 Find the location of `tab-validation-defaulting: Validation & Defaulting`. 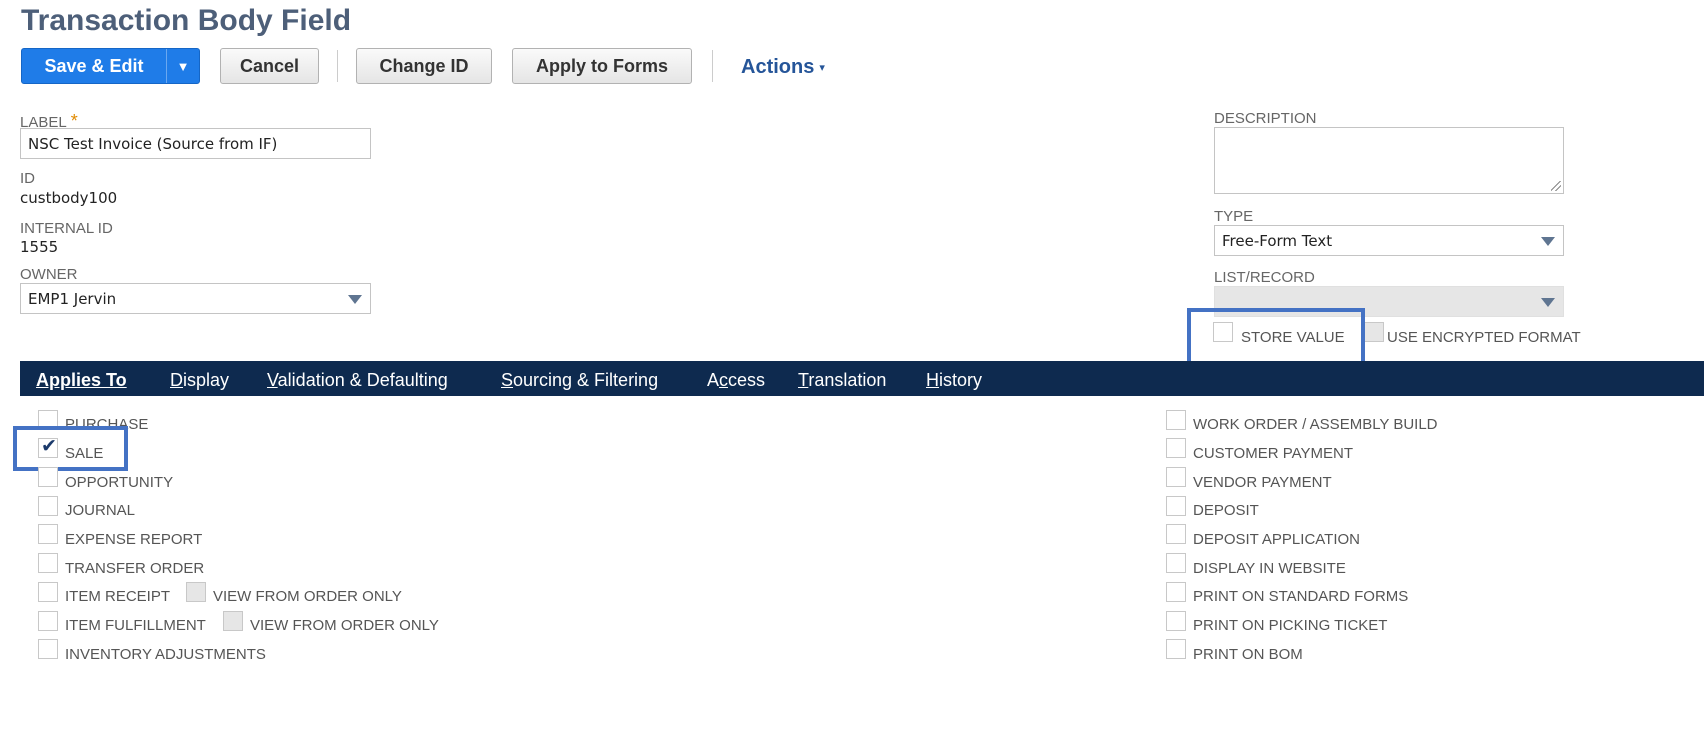

tab-validation-defaulting: Validation & Defaulting is located at coordinates (357, 380).